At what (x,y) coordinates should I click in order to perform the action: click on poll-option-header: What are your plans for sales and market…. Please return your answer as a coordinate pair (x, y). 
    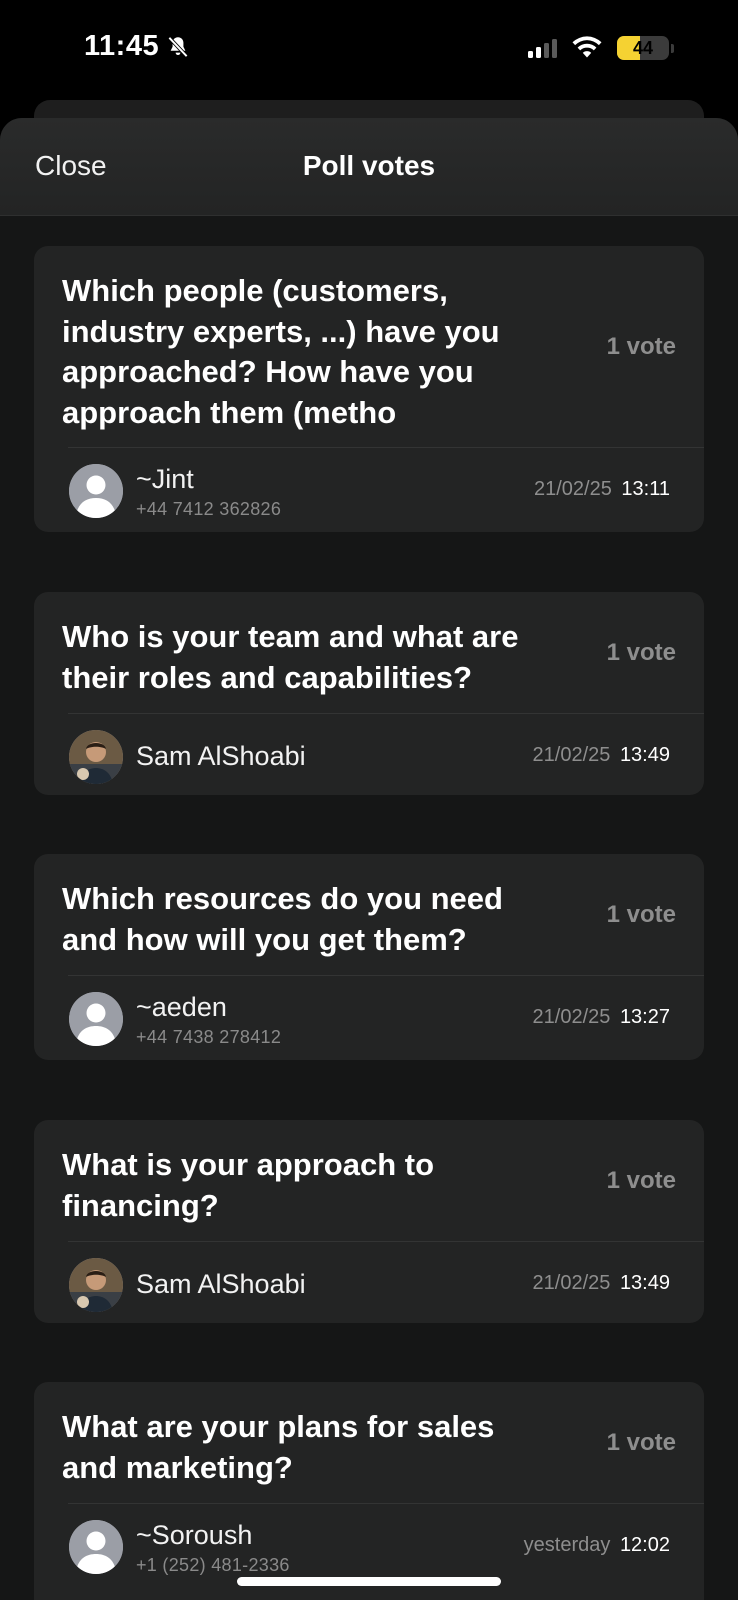
    Looking at the image, I should click on (369, 1442).